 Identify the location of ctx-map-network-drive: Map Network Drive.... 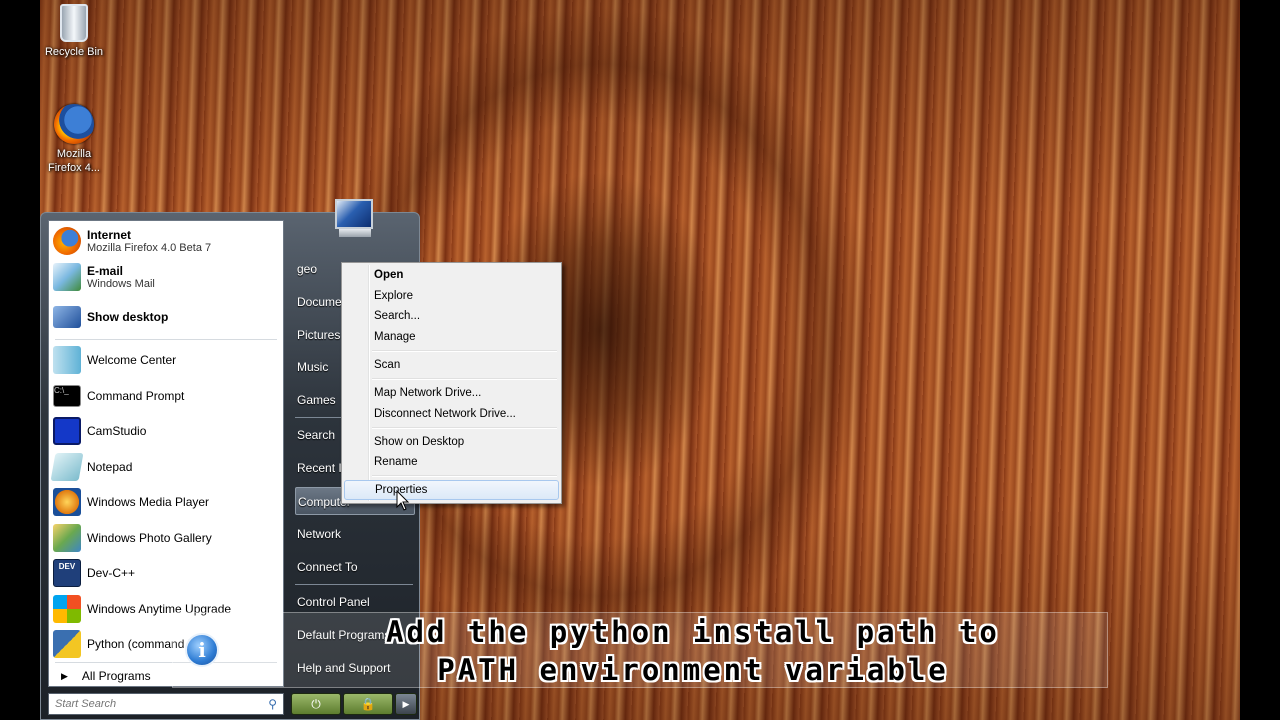
(451, 393).